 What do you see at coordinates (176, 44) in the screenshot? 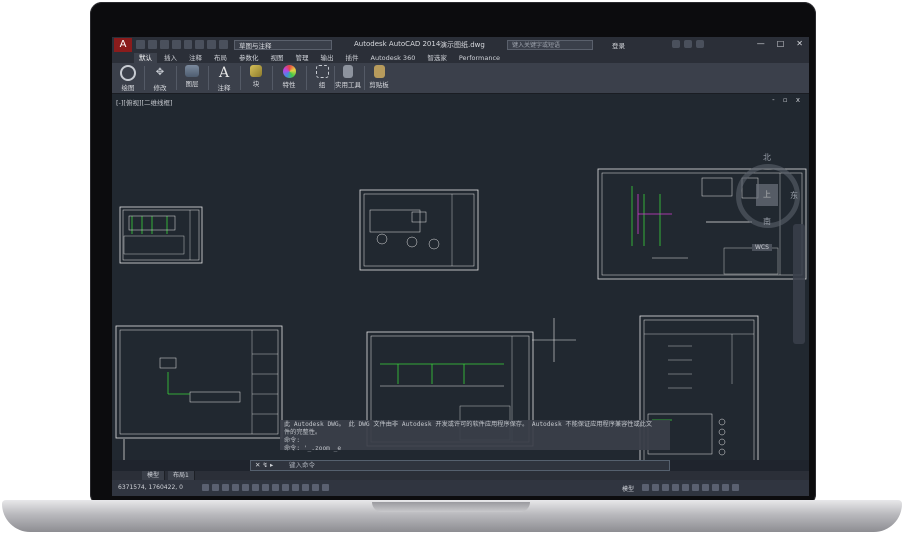
I see `save-as-icon` at bounding box center [176, 44].